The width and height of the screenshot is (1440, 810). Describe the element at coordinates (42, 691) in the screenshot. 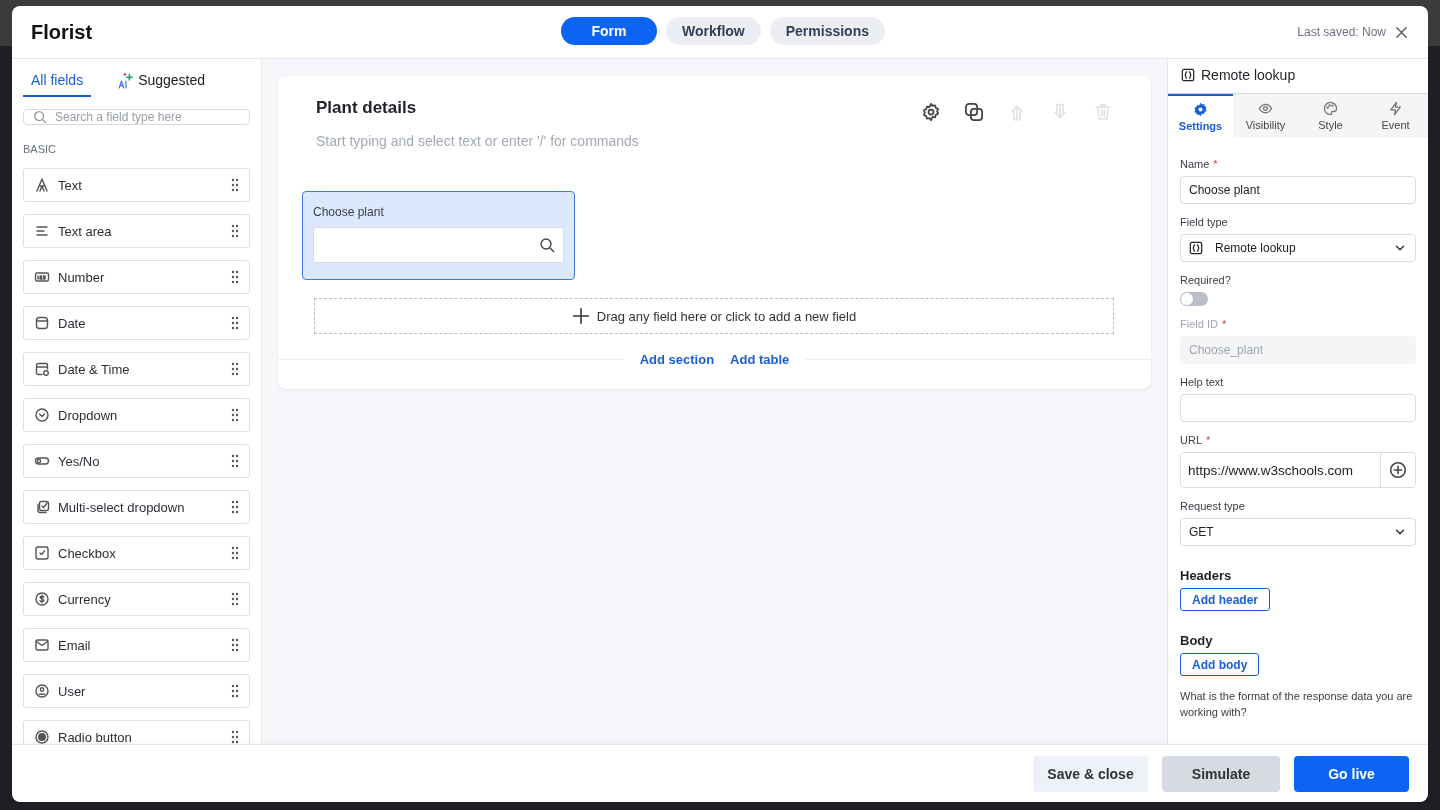

I see `user-circle-icon` at that location.